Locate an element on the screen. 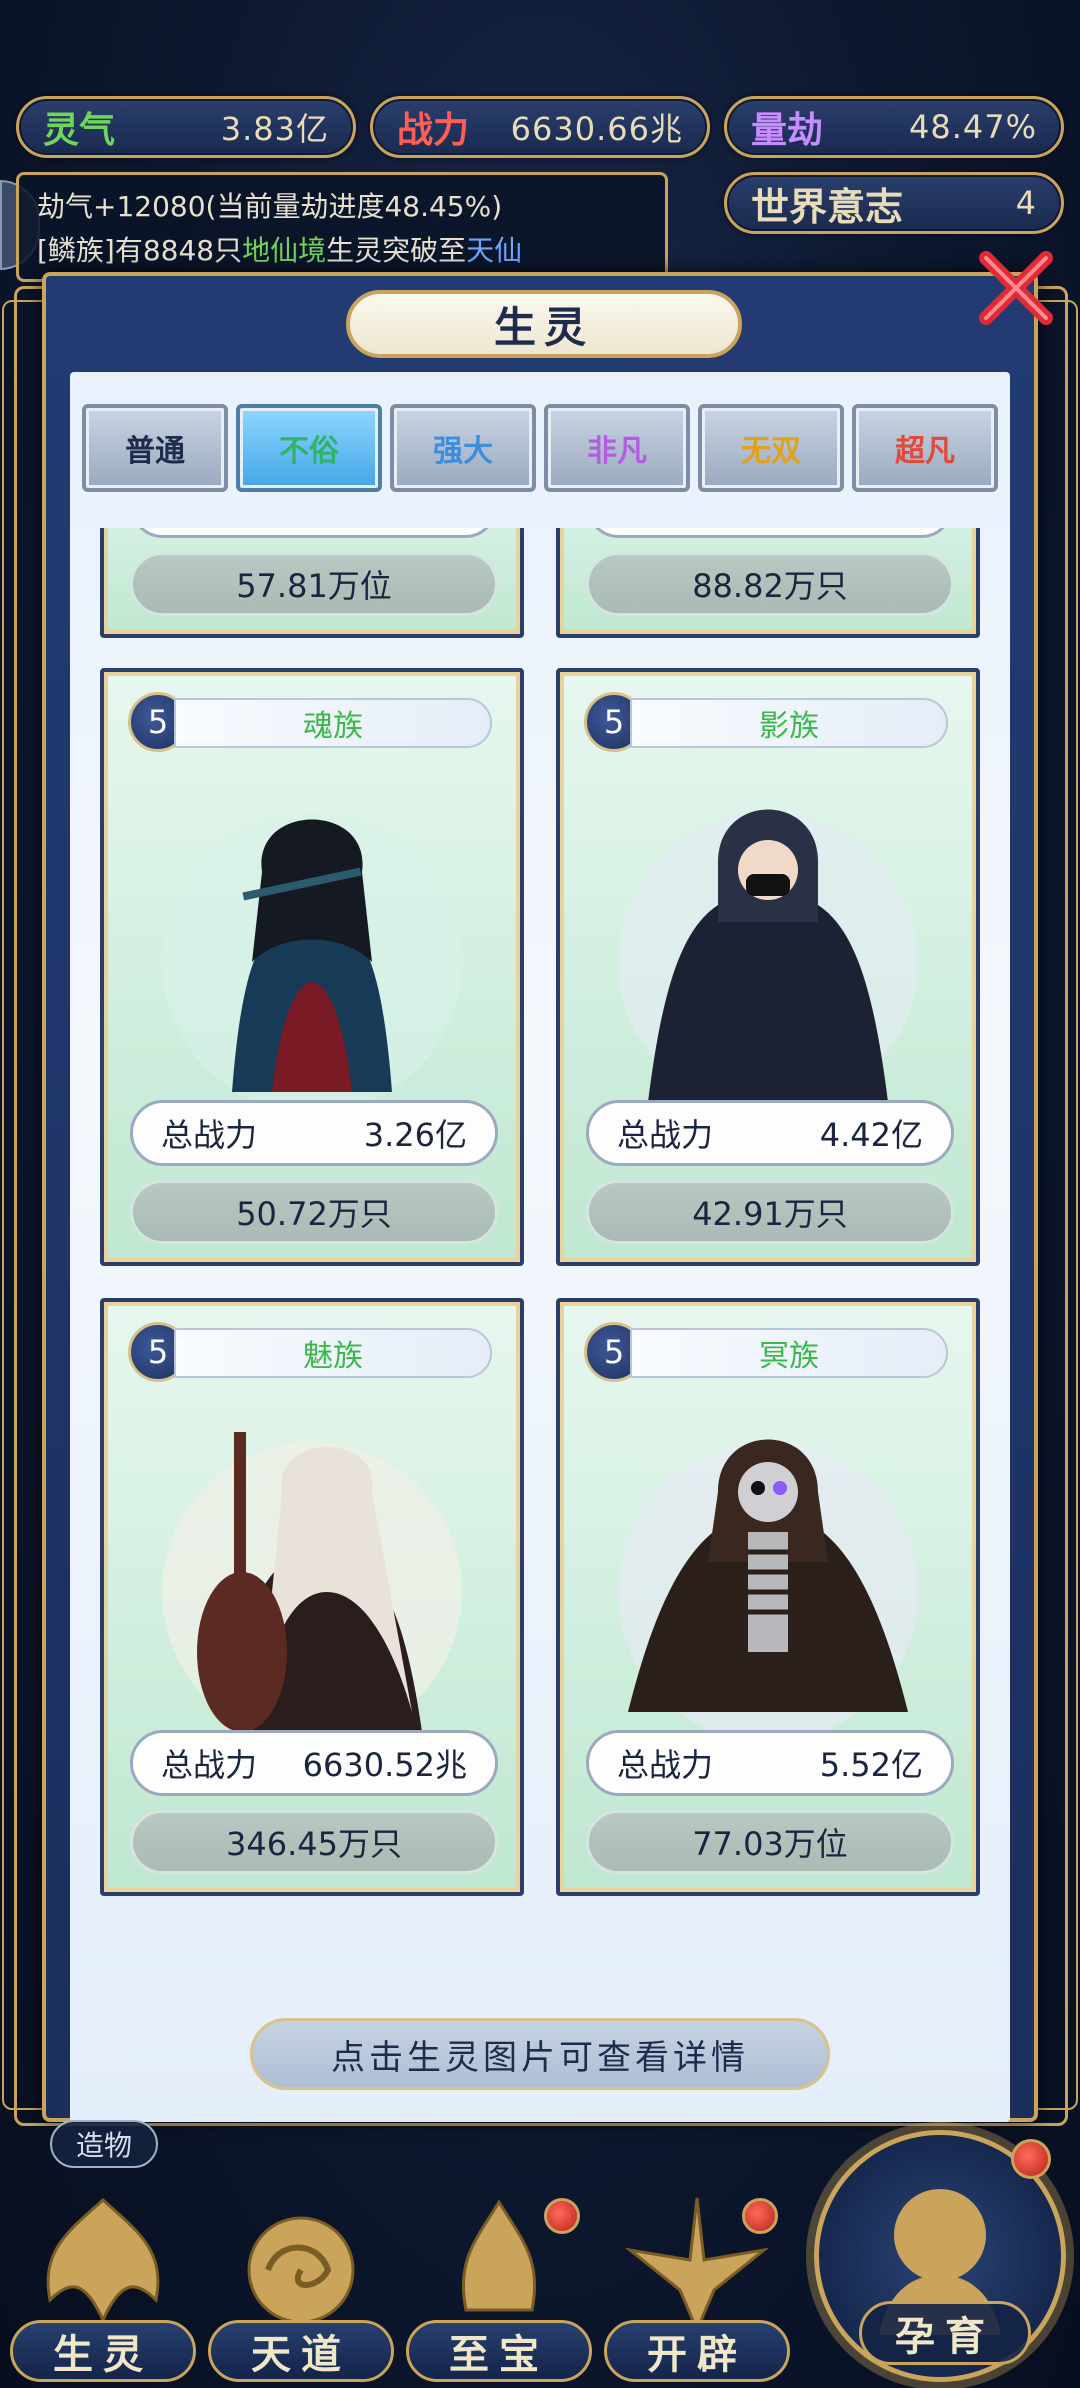 This screenshot has height=2388, width=1080. nav-kaipi-label: 开辟 is located at coordinates (697, 2351).